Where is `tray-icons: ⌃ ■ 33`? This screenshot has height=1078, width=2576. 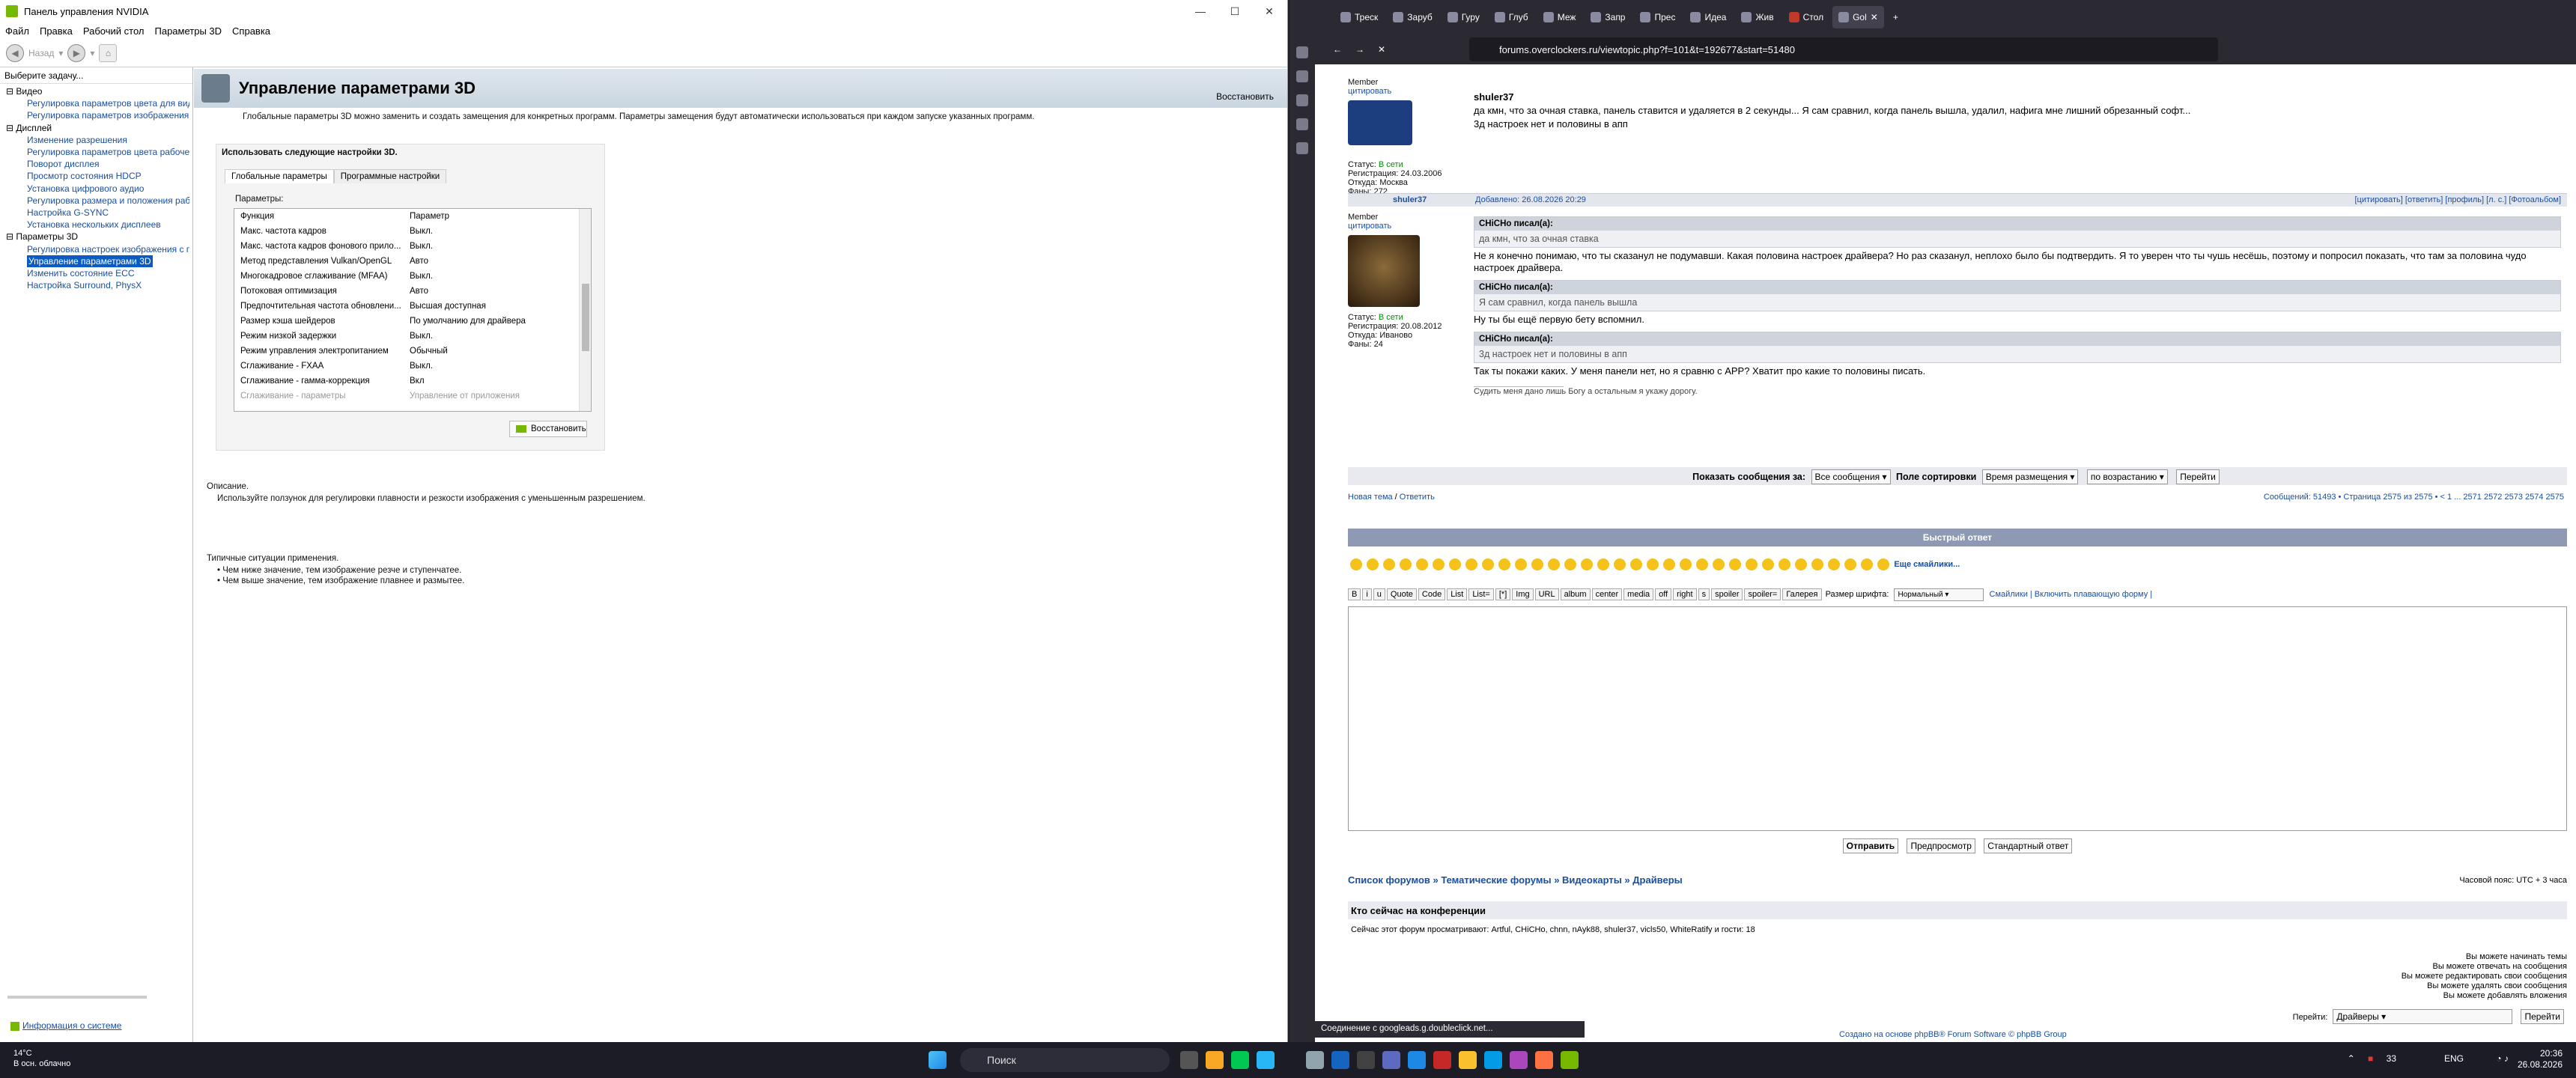 tray-icons: ⌃ ■ 33 is located at coordinates (2372, 1058).